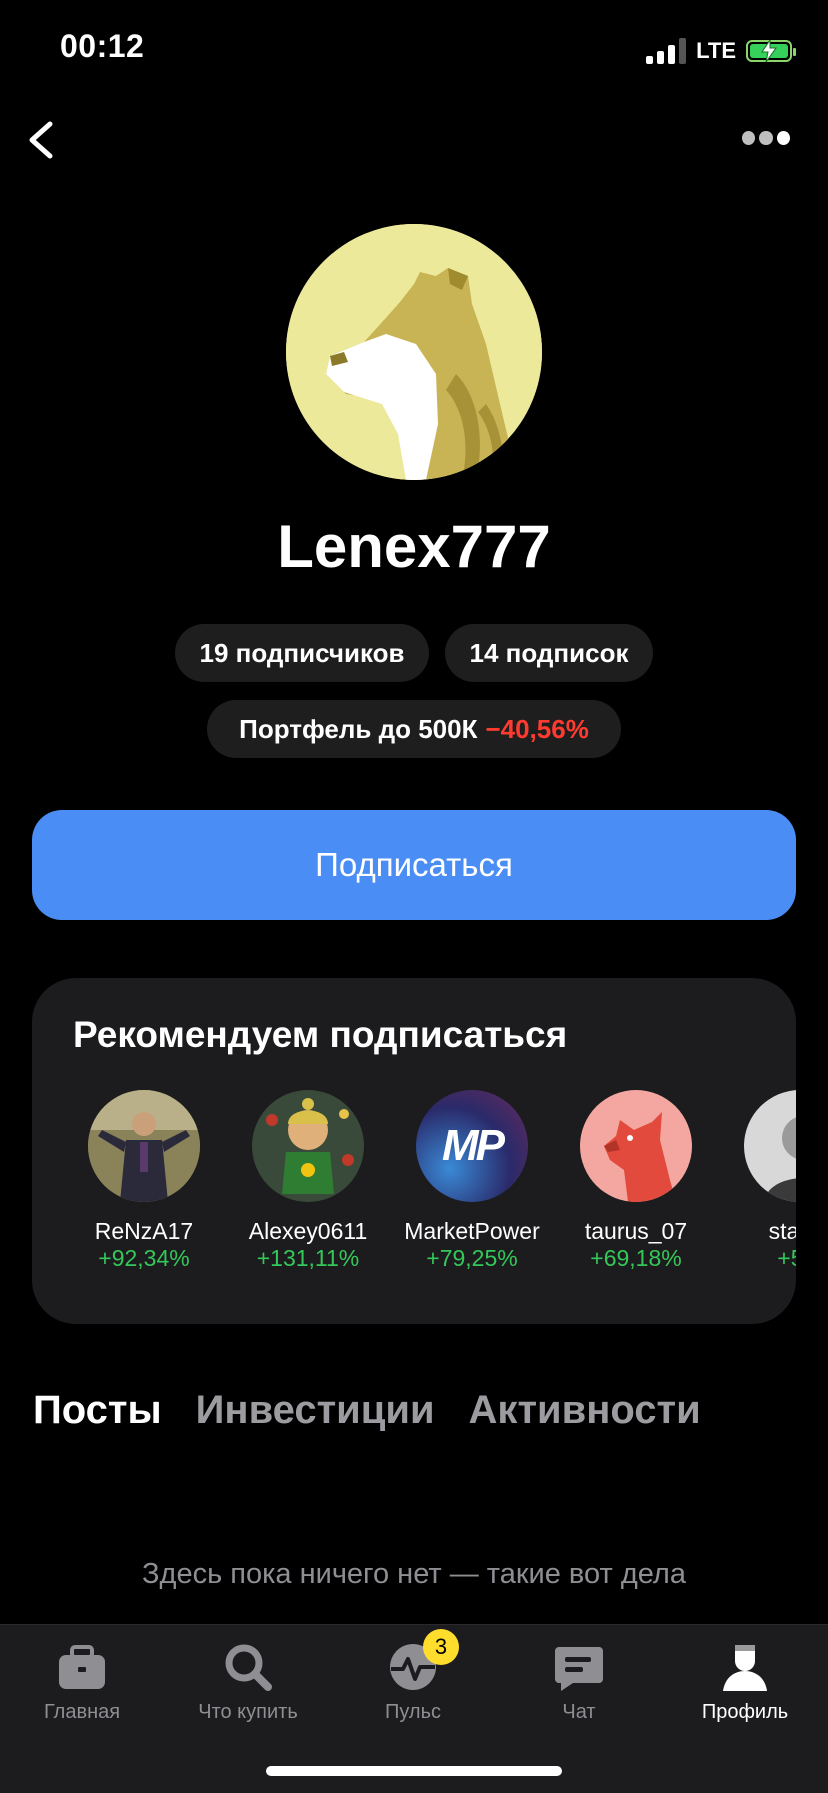 Image resolution: width=828 pixels, height=1793 pixels. Describe the element at coordinates (414, 865) in the screenshot. I see `subscribe-button: Подписаться` at that location.